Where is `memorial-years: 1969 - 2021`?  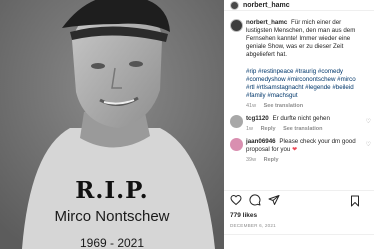
memorial-years: 1969 - 2021 is located at coordinates (112, 242).